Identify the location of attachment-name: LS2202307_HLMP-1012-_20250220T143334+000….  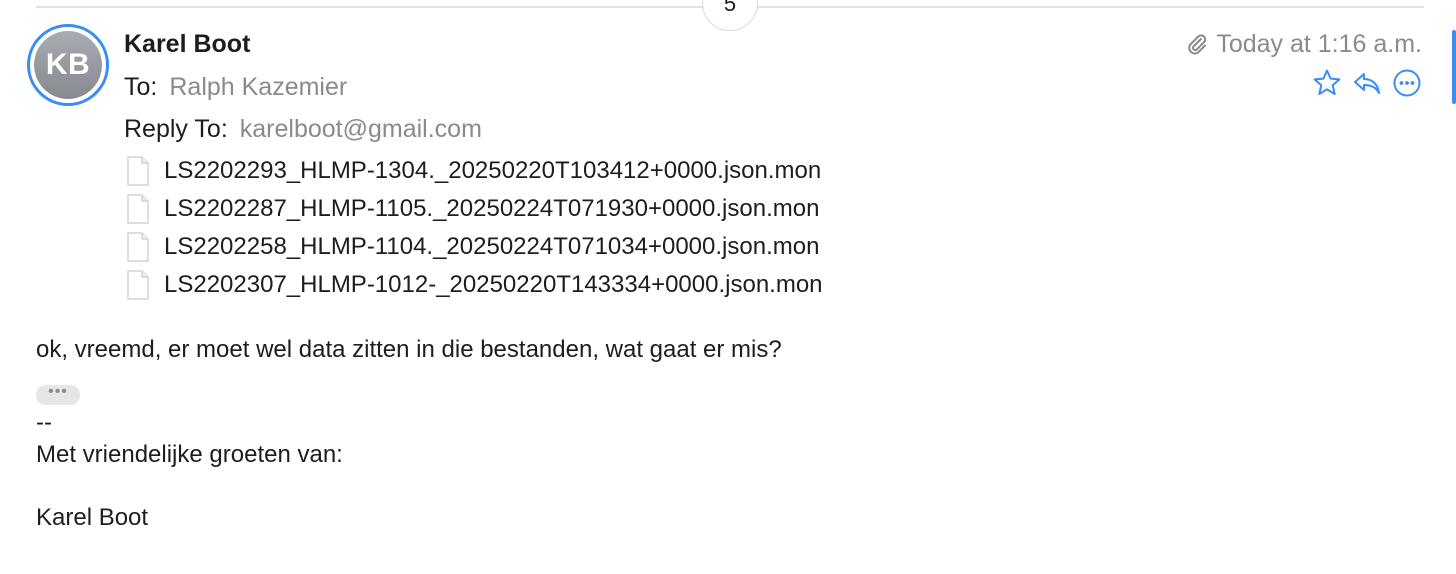
(493, 284).